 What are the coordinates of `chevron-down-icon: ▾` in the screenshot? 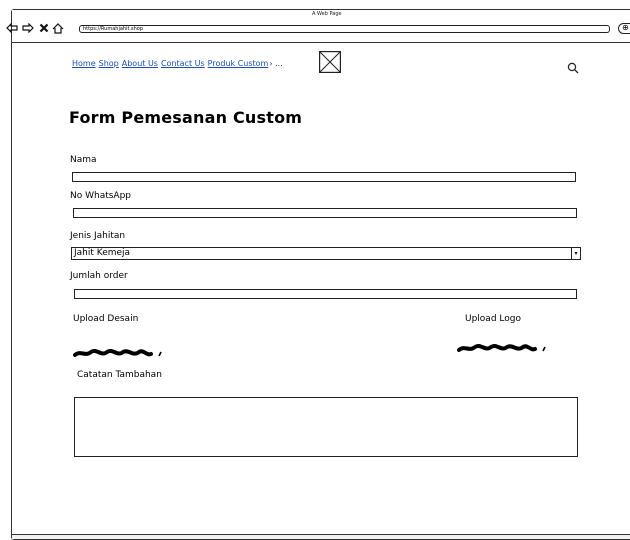 It's located at (575, 253).